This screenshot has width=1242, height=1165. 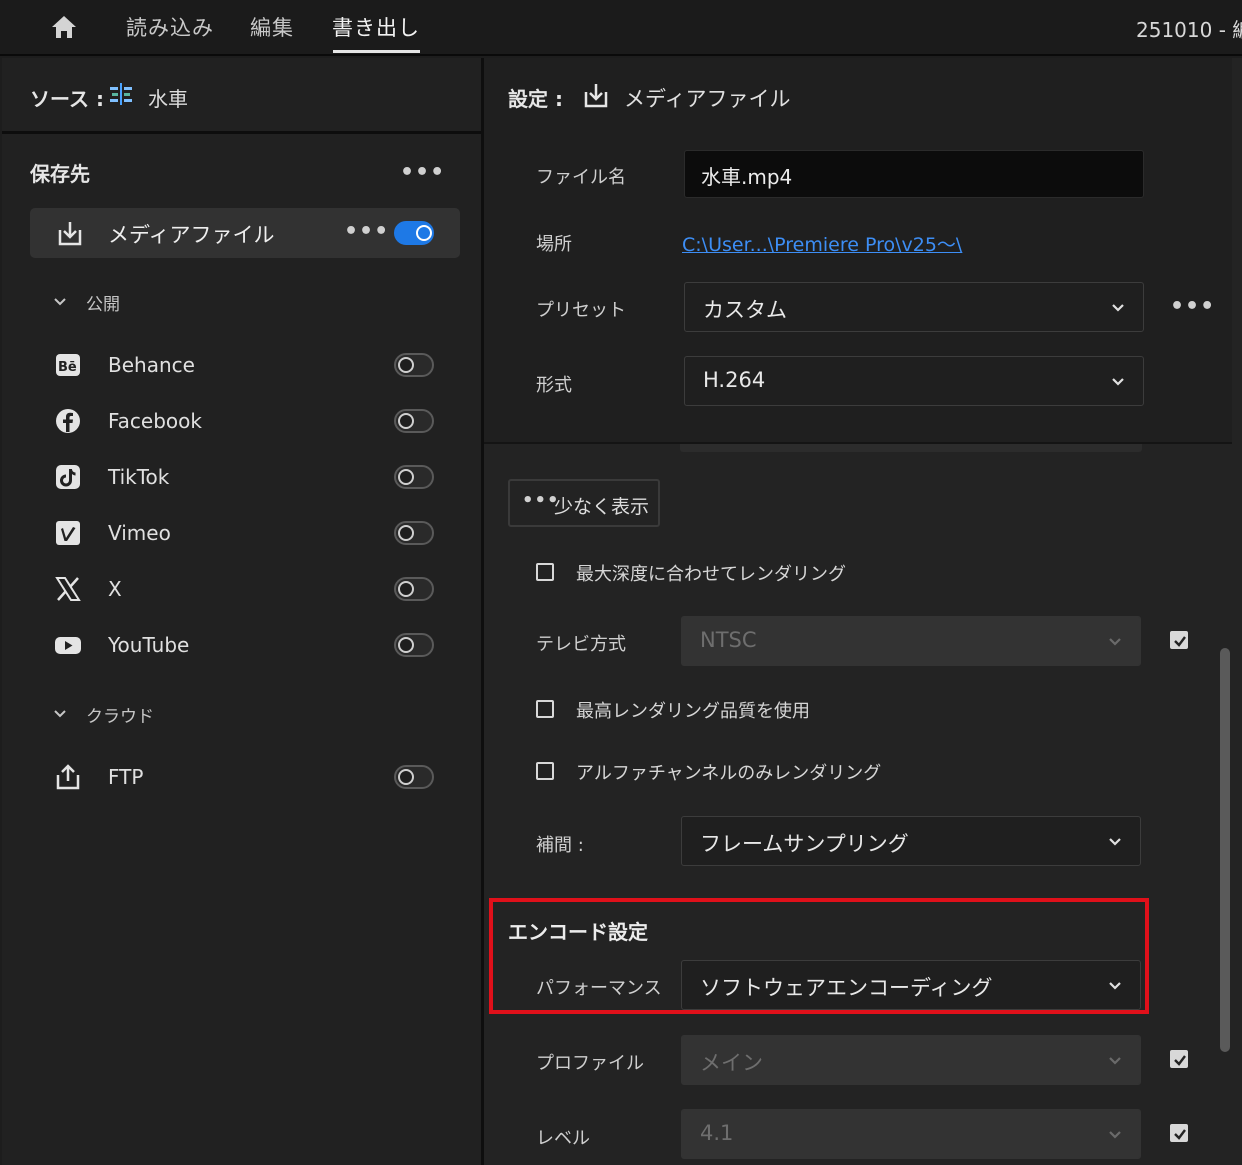 I want to click on destinations-more-button: •••, so click(x=422, y=172).